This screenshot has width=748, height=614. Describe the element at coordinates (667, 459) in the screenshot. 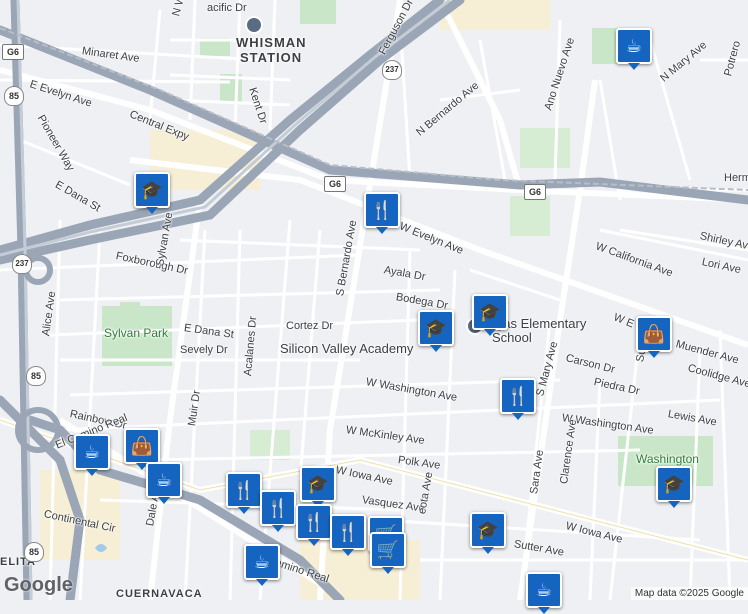

I see `park-label-washington: Washington` at that location.